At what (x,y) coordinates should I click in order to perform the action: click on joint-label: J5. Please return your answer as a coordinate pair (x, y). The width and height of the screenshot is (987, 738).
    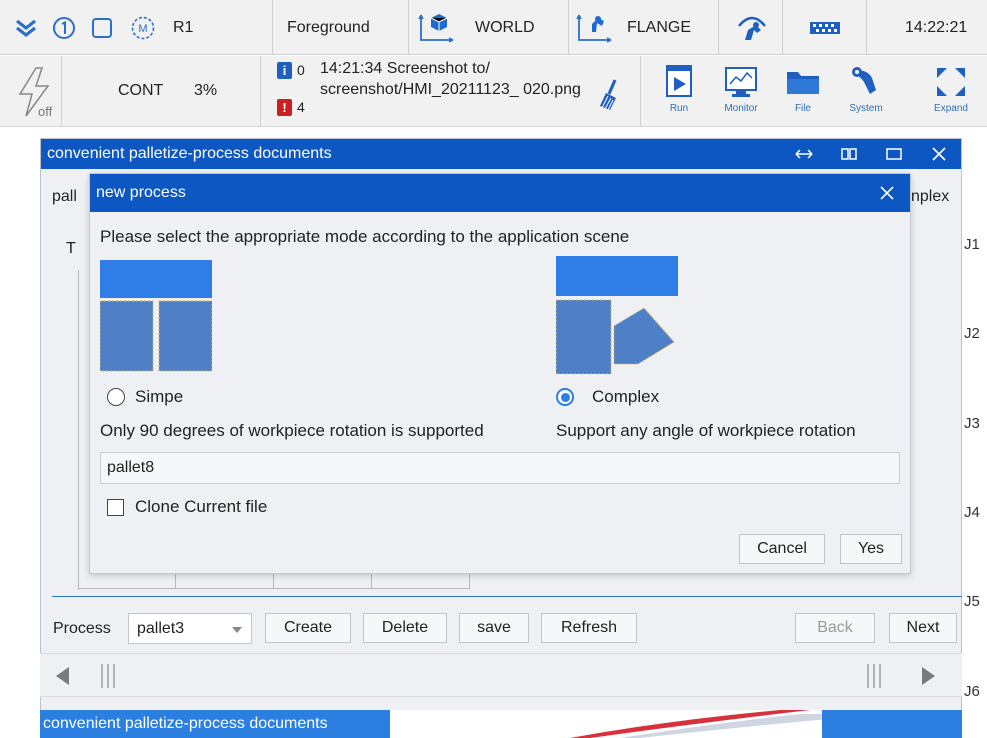
    Looking at the image, I should click on (972, 601).